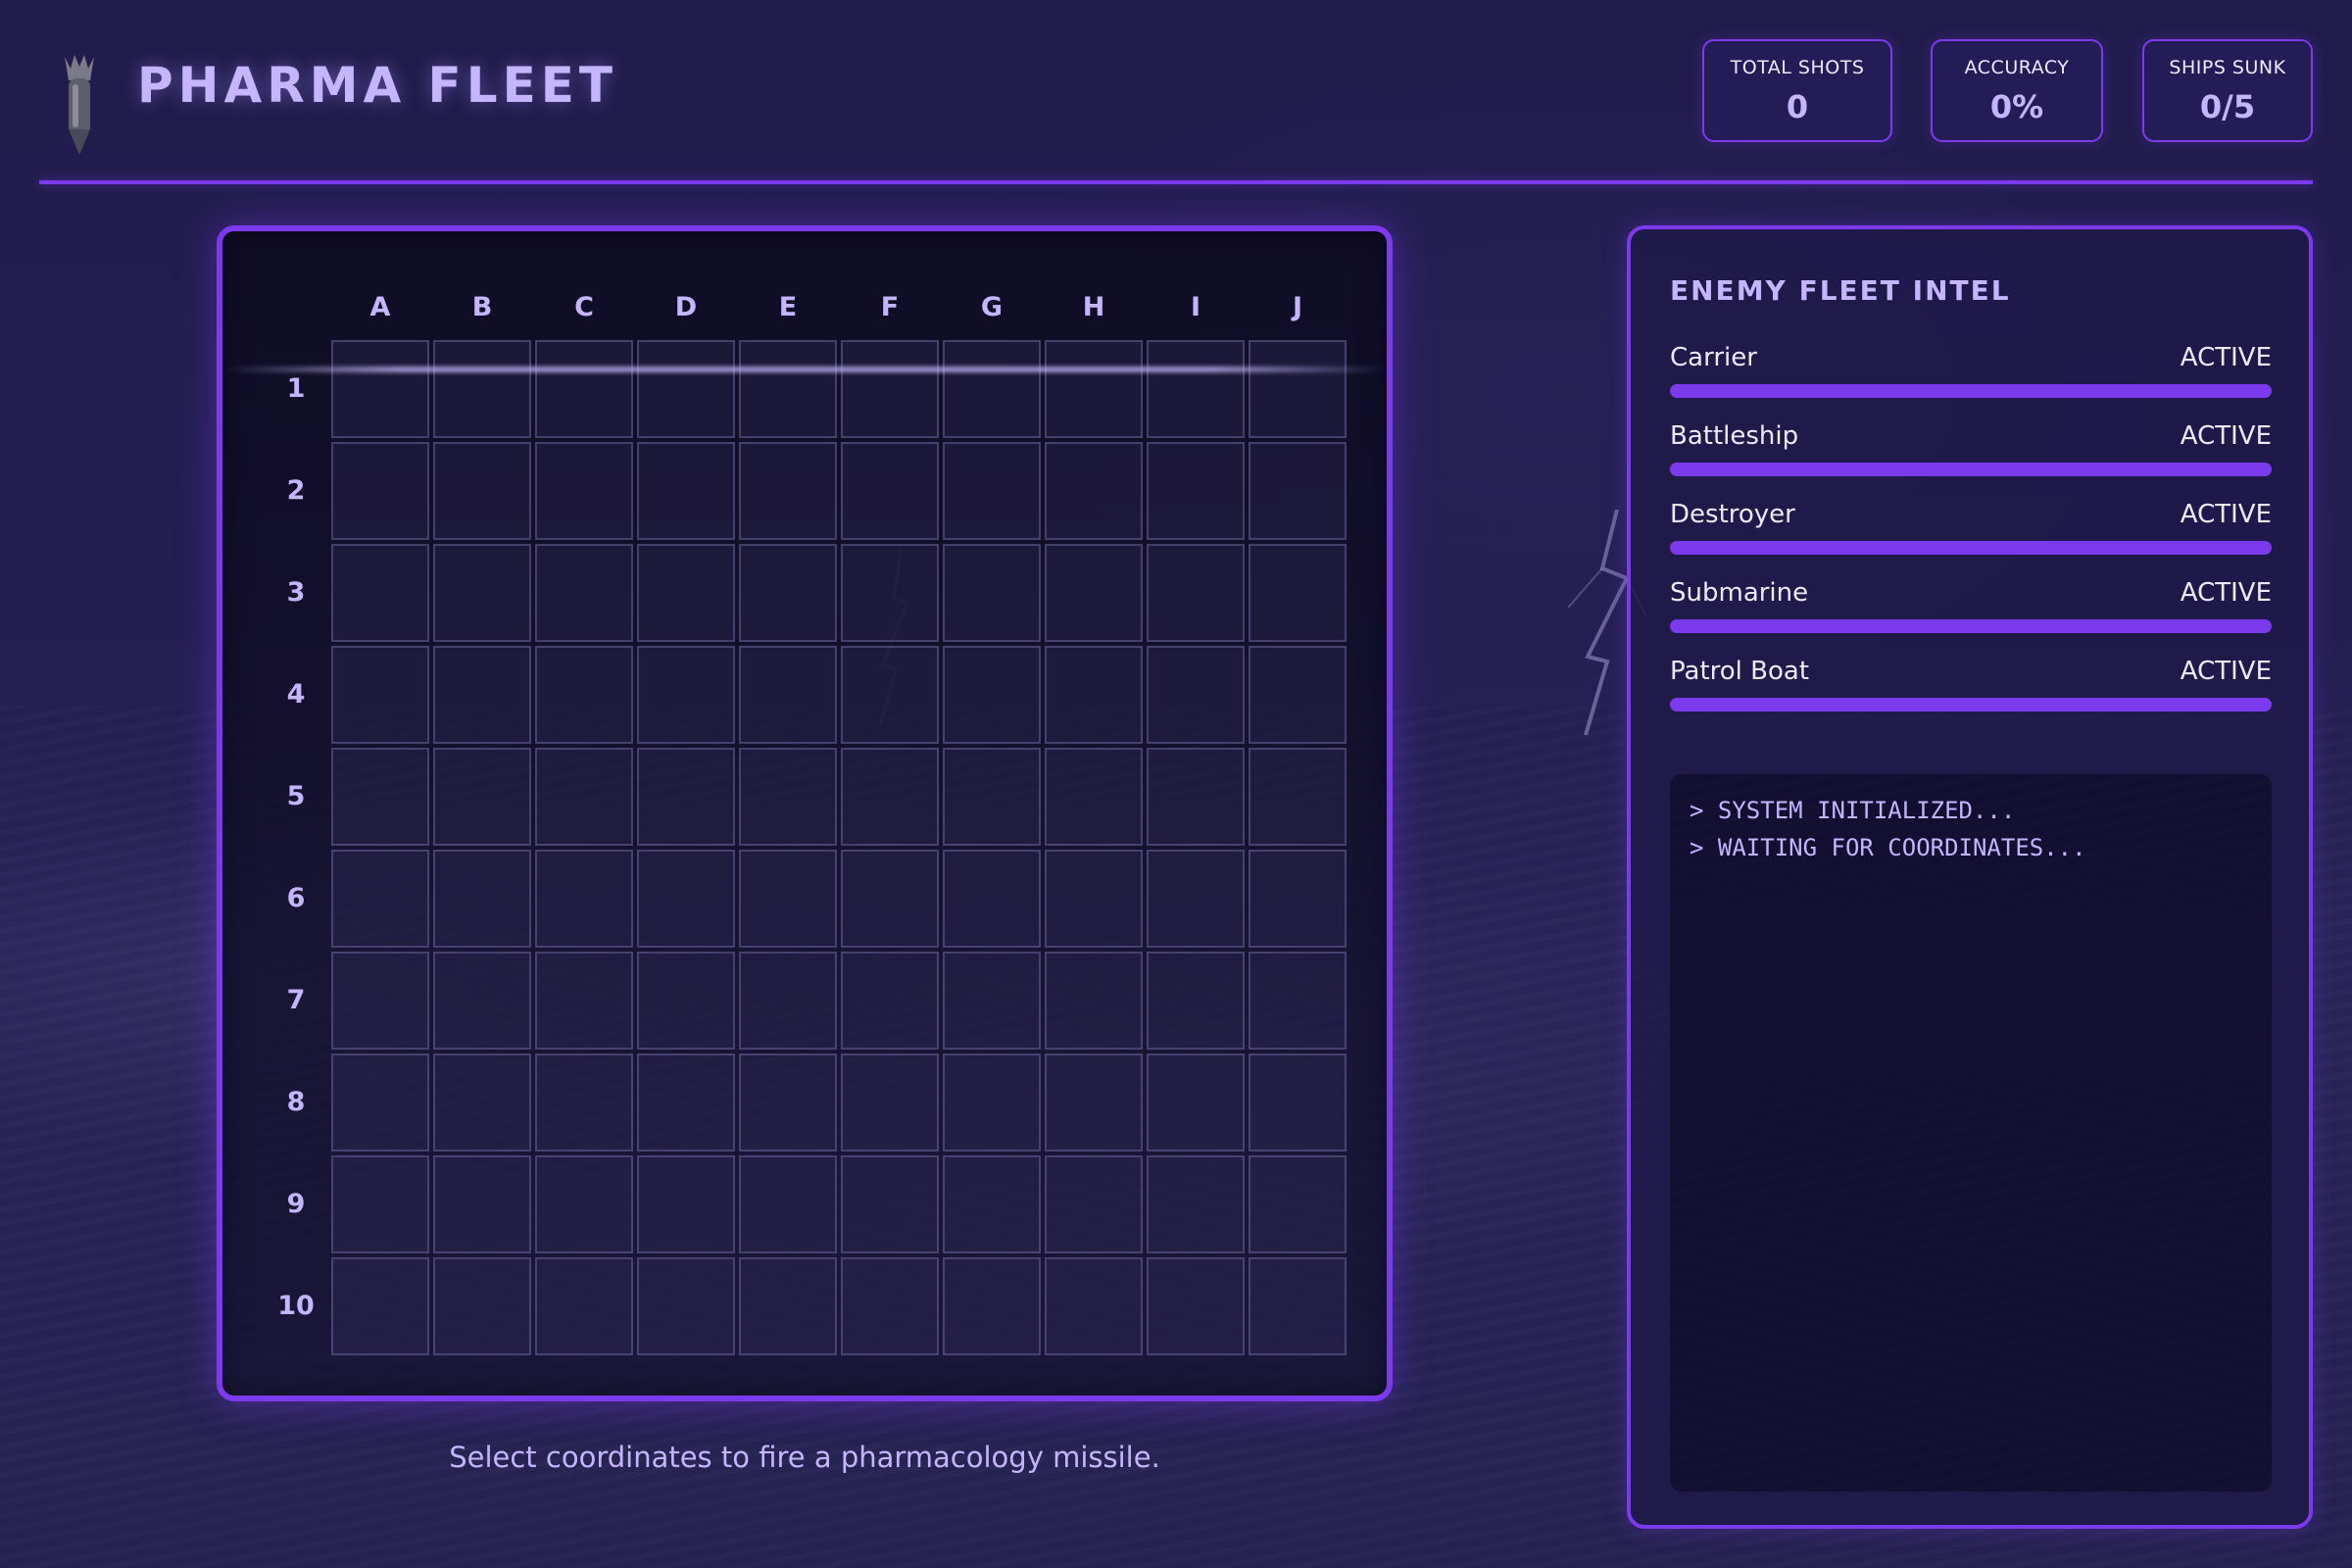  Describe the element at coordinates (1196, 1306) in the screenshot. I see `grid-cell-i10` at that location.